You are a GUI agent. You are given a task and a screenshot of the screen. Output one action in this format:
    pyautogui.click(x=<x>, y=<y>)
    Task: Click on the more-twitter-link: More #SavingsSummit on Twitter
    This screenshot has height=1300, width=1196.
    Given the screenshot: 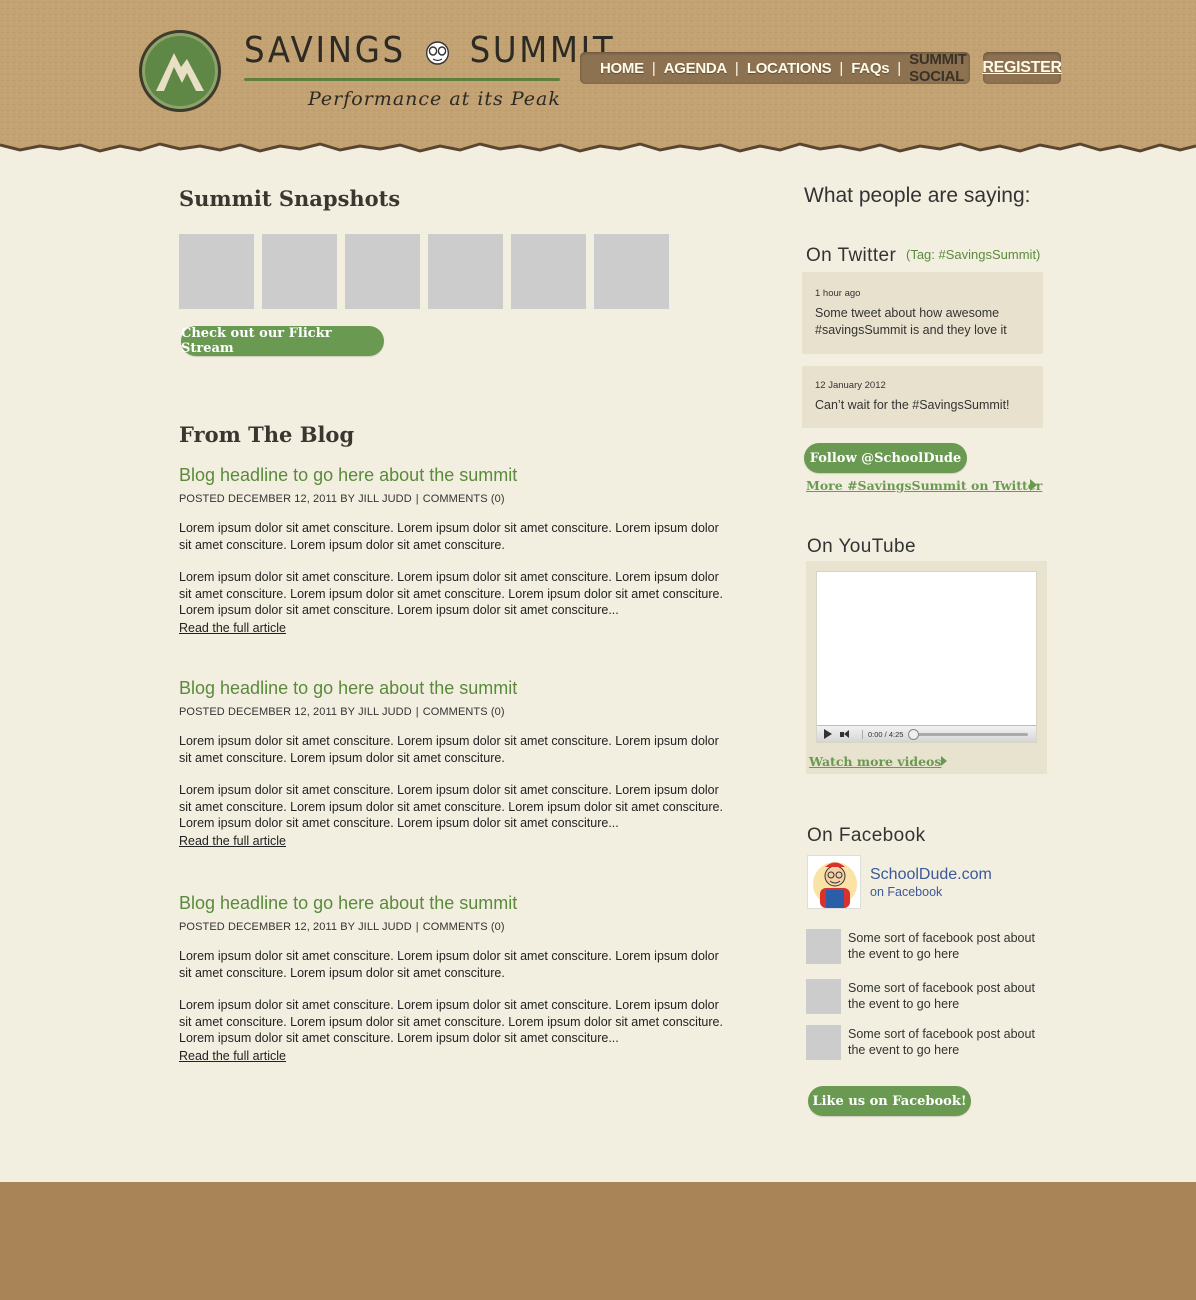 What is the action you would take?
    pyautogui.click(x=924, y=485)
    